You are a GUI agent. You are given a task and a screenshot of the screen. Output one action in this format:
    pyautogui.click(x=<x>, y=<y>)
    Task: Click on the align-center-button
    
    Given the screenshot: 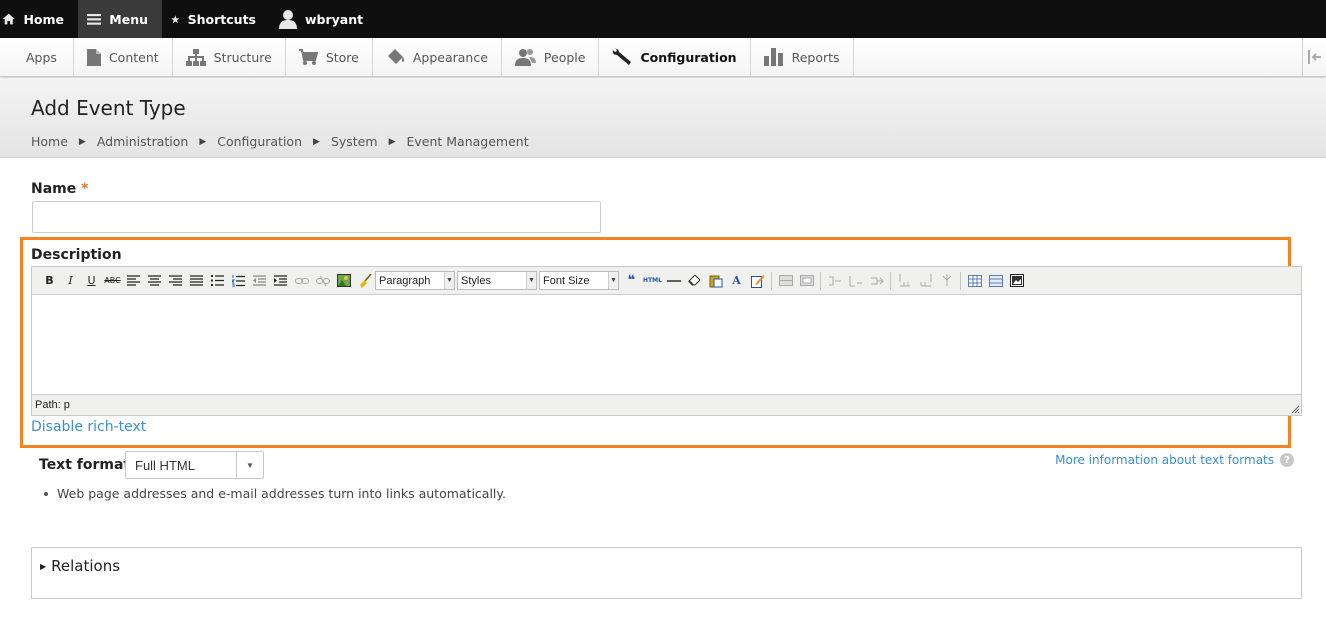 What is the action you would take?
    pyautogui.click(x=154, y=281)
    